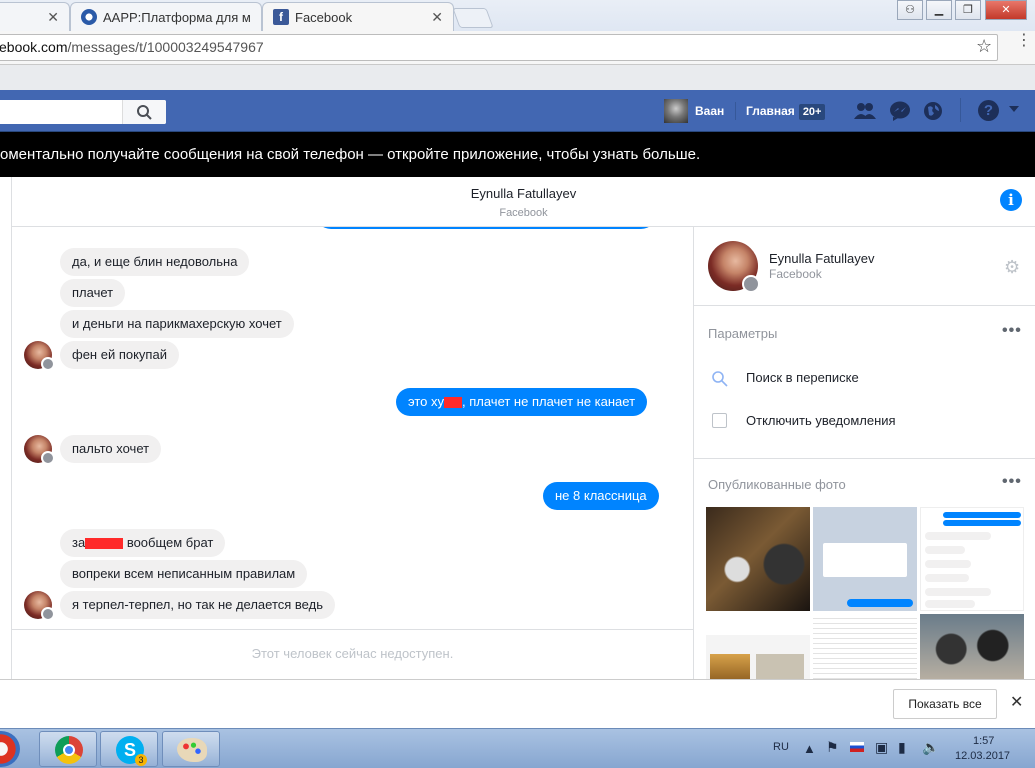 The image size is (1035, 768). Describe the element at coordinates (184, 574) in the screenshot. I see `message-bubble-incoming: вопреки всем неписанным правилам` at that location.